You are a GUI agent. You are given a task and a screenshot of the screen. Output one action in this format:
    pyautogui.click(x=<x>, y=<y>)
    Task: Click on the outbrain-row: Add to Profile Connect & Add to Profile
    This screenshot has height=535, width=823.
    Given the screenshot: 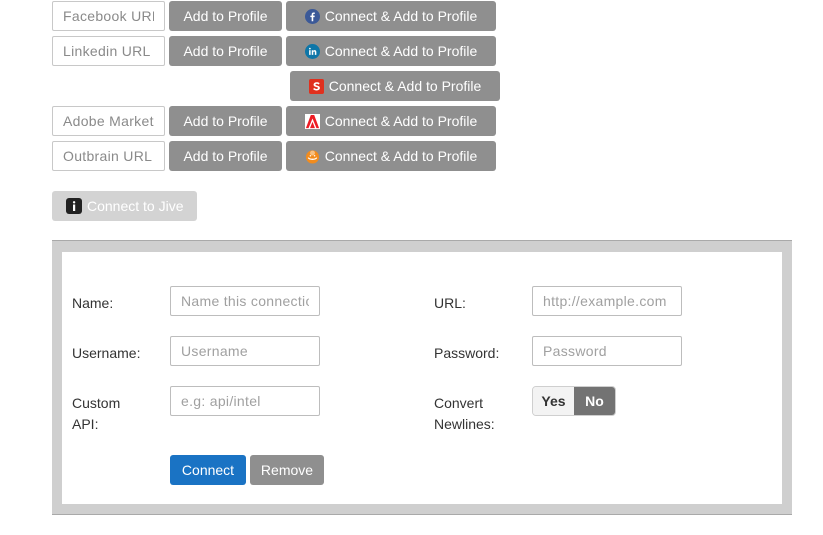 What is the action you would take?
    pyautogui.click(x=274, y=156)
    